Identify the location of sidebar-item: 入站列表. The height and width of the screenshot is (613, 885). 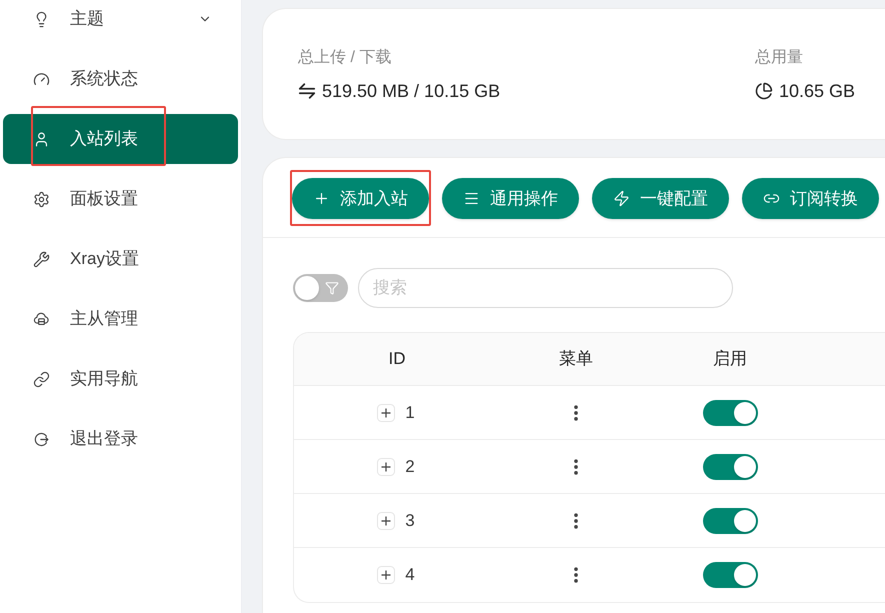
(120, 139).